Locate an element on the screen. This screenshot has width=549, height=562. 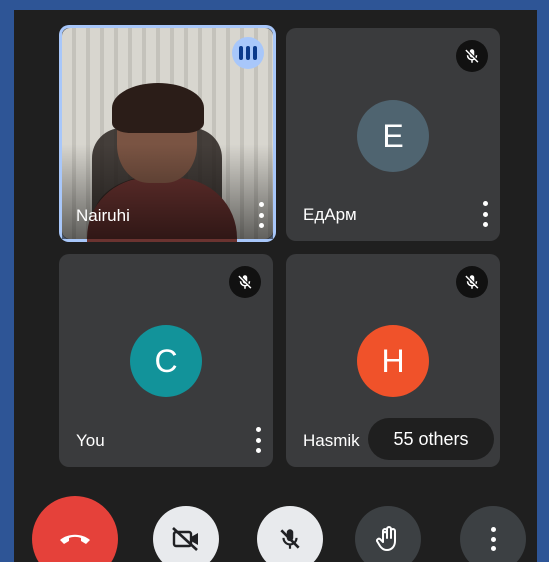
camera-off-icon is located at coordinates (185, 539).